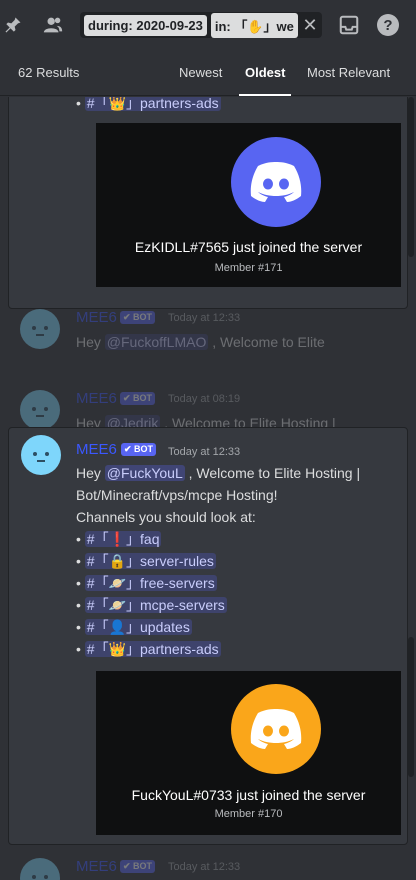 This screenshot has height=880, width=416. What do you see at coordinates (236, 539) in the screenshot?
I see `channel-link-faq: • #「❗」faq` at bounding box center [236, 539].